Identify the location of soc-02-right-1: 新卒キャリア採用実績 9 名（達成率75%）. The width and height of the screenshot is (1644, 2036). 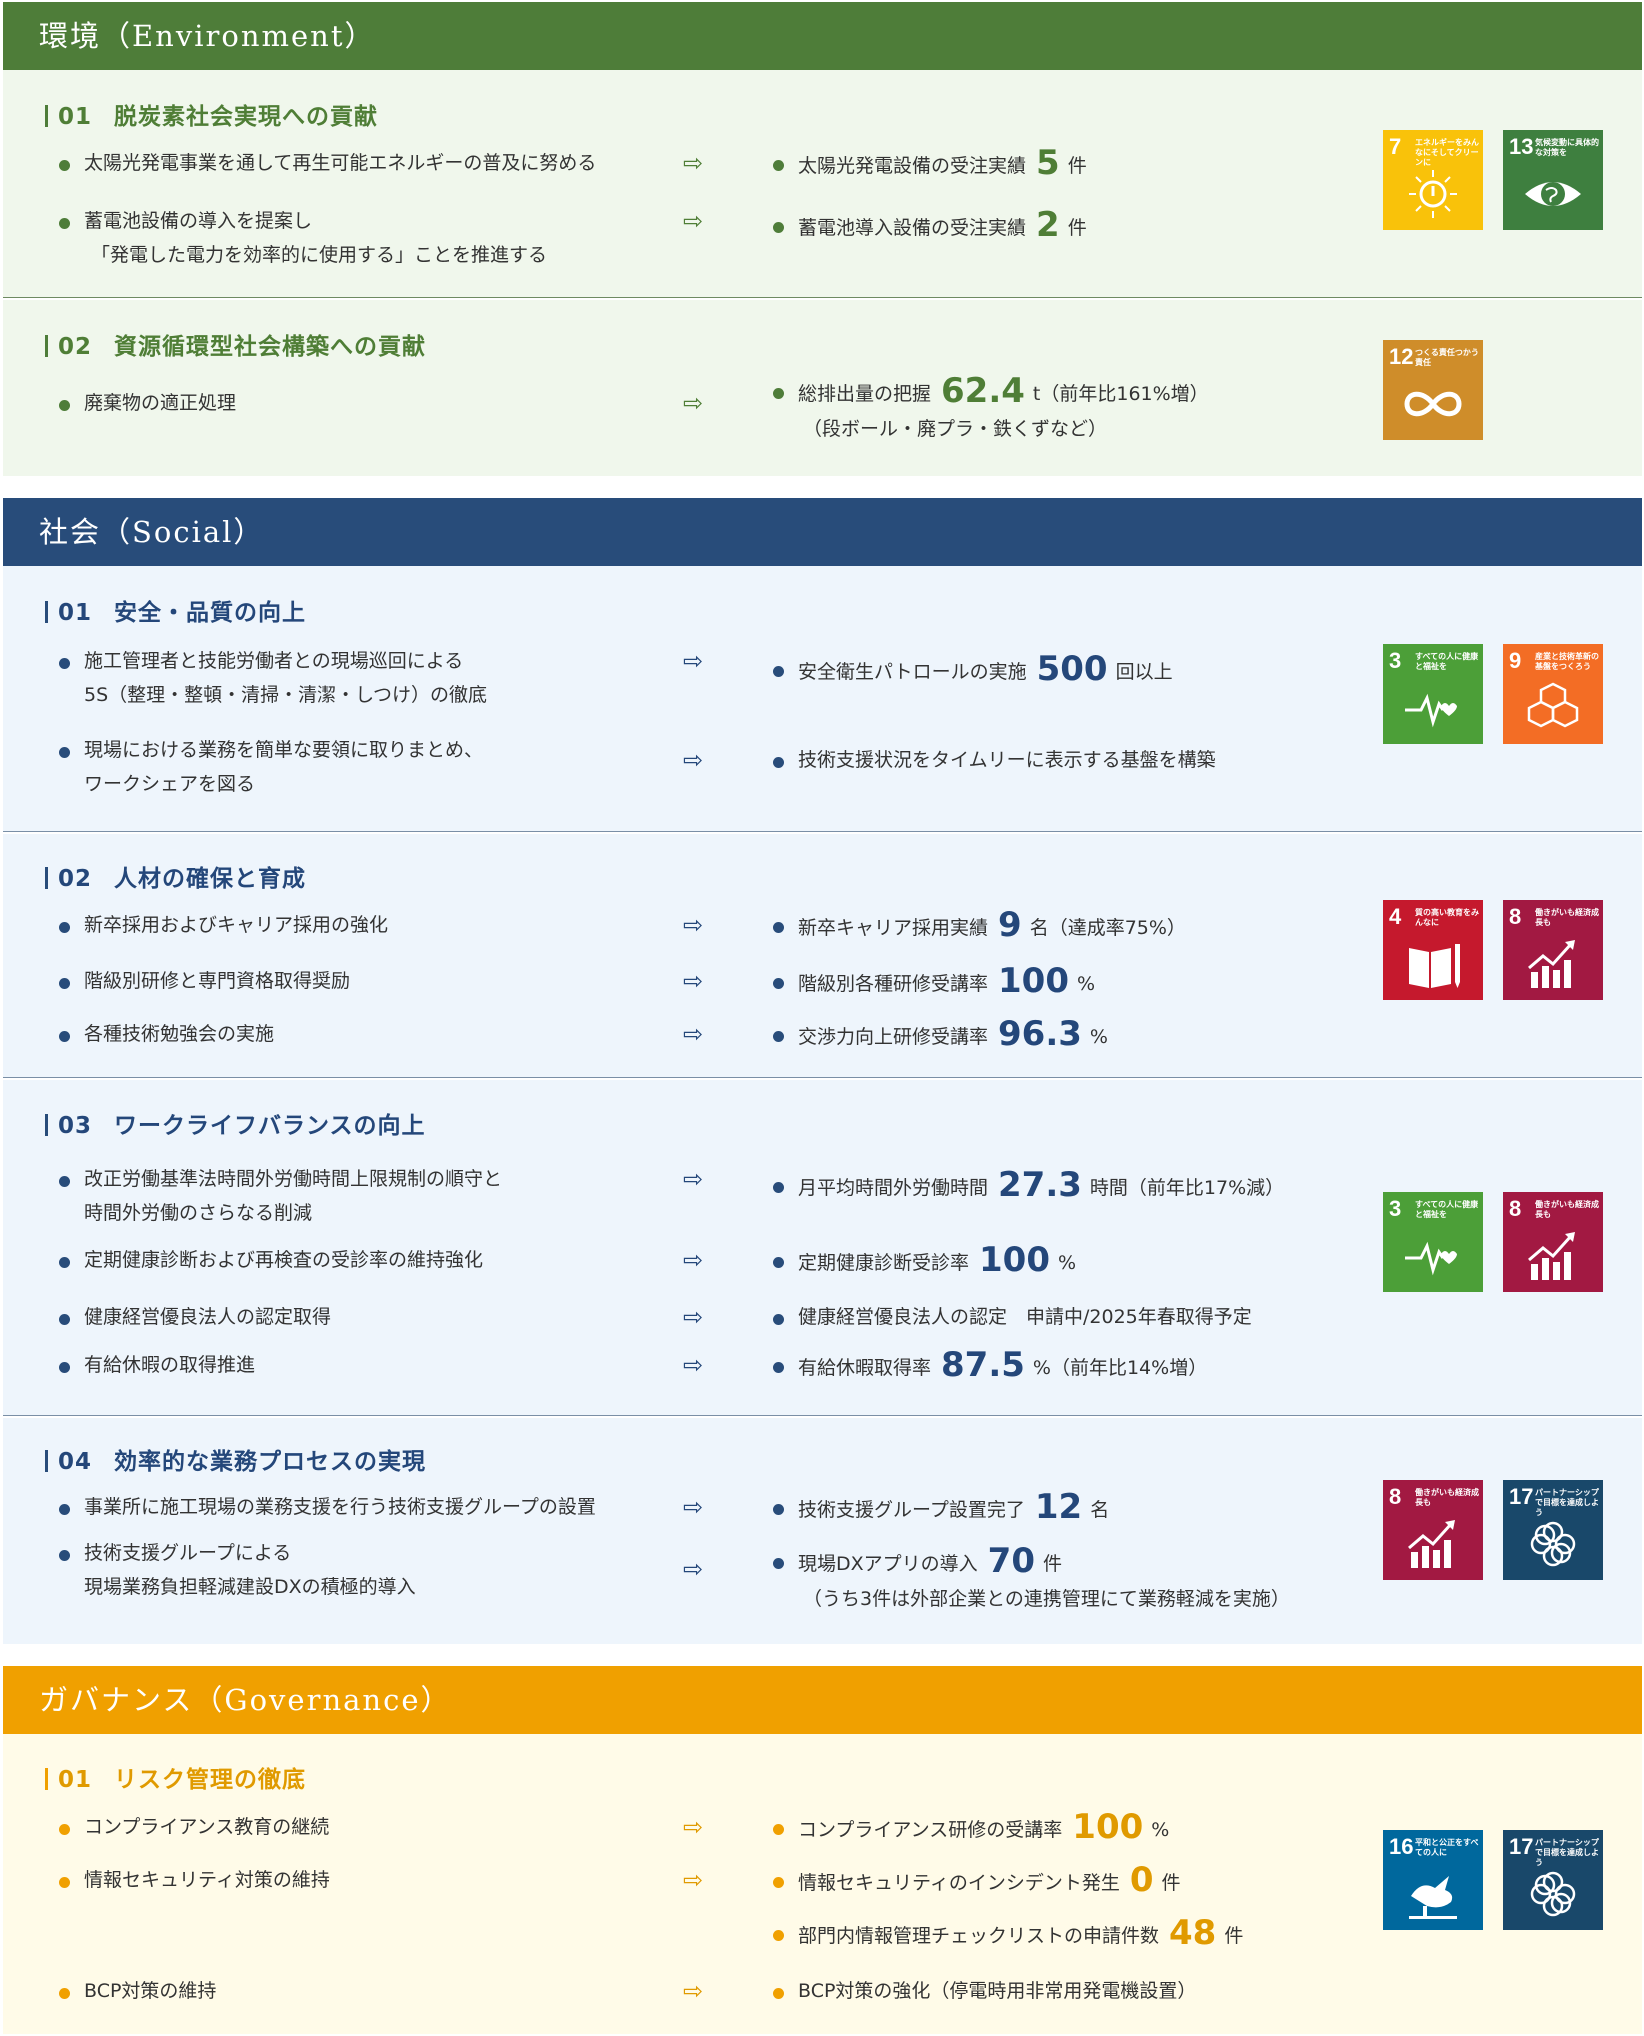
(979, 926).